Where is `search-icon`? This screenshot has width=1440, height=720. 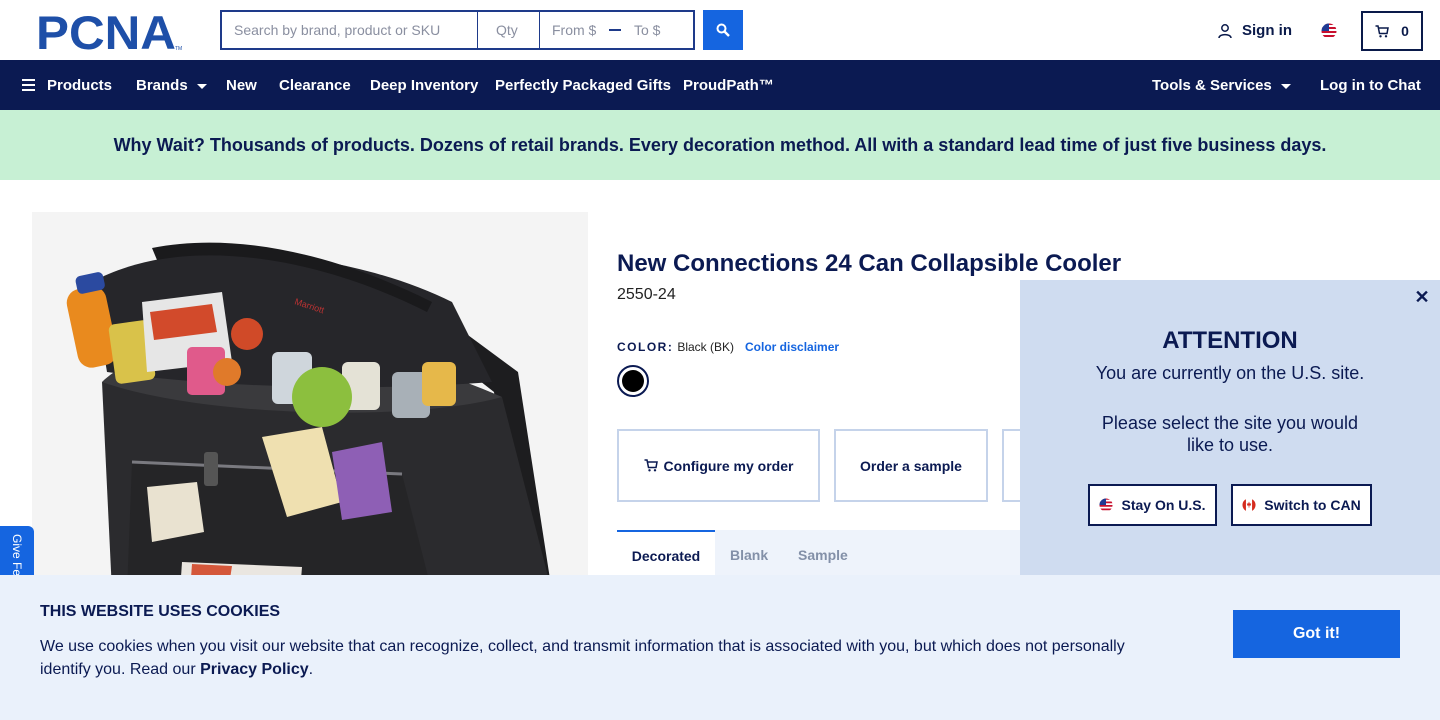 search-icon is located at coordinates (723, 30).